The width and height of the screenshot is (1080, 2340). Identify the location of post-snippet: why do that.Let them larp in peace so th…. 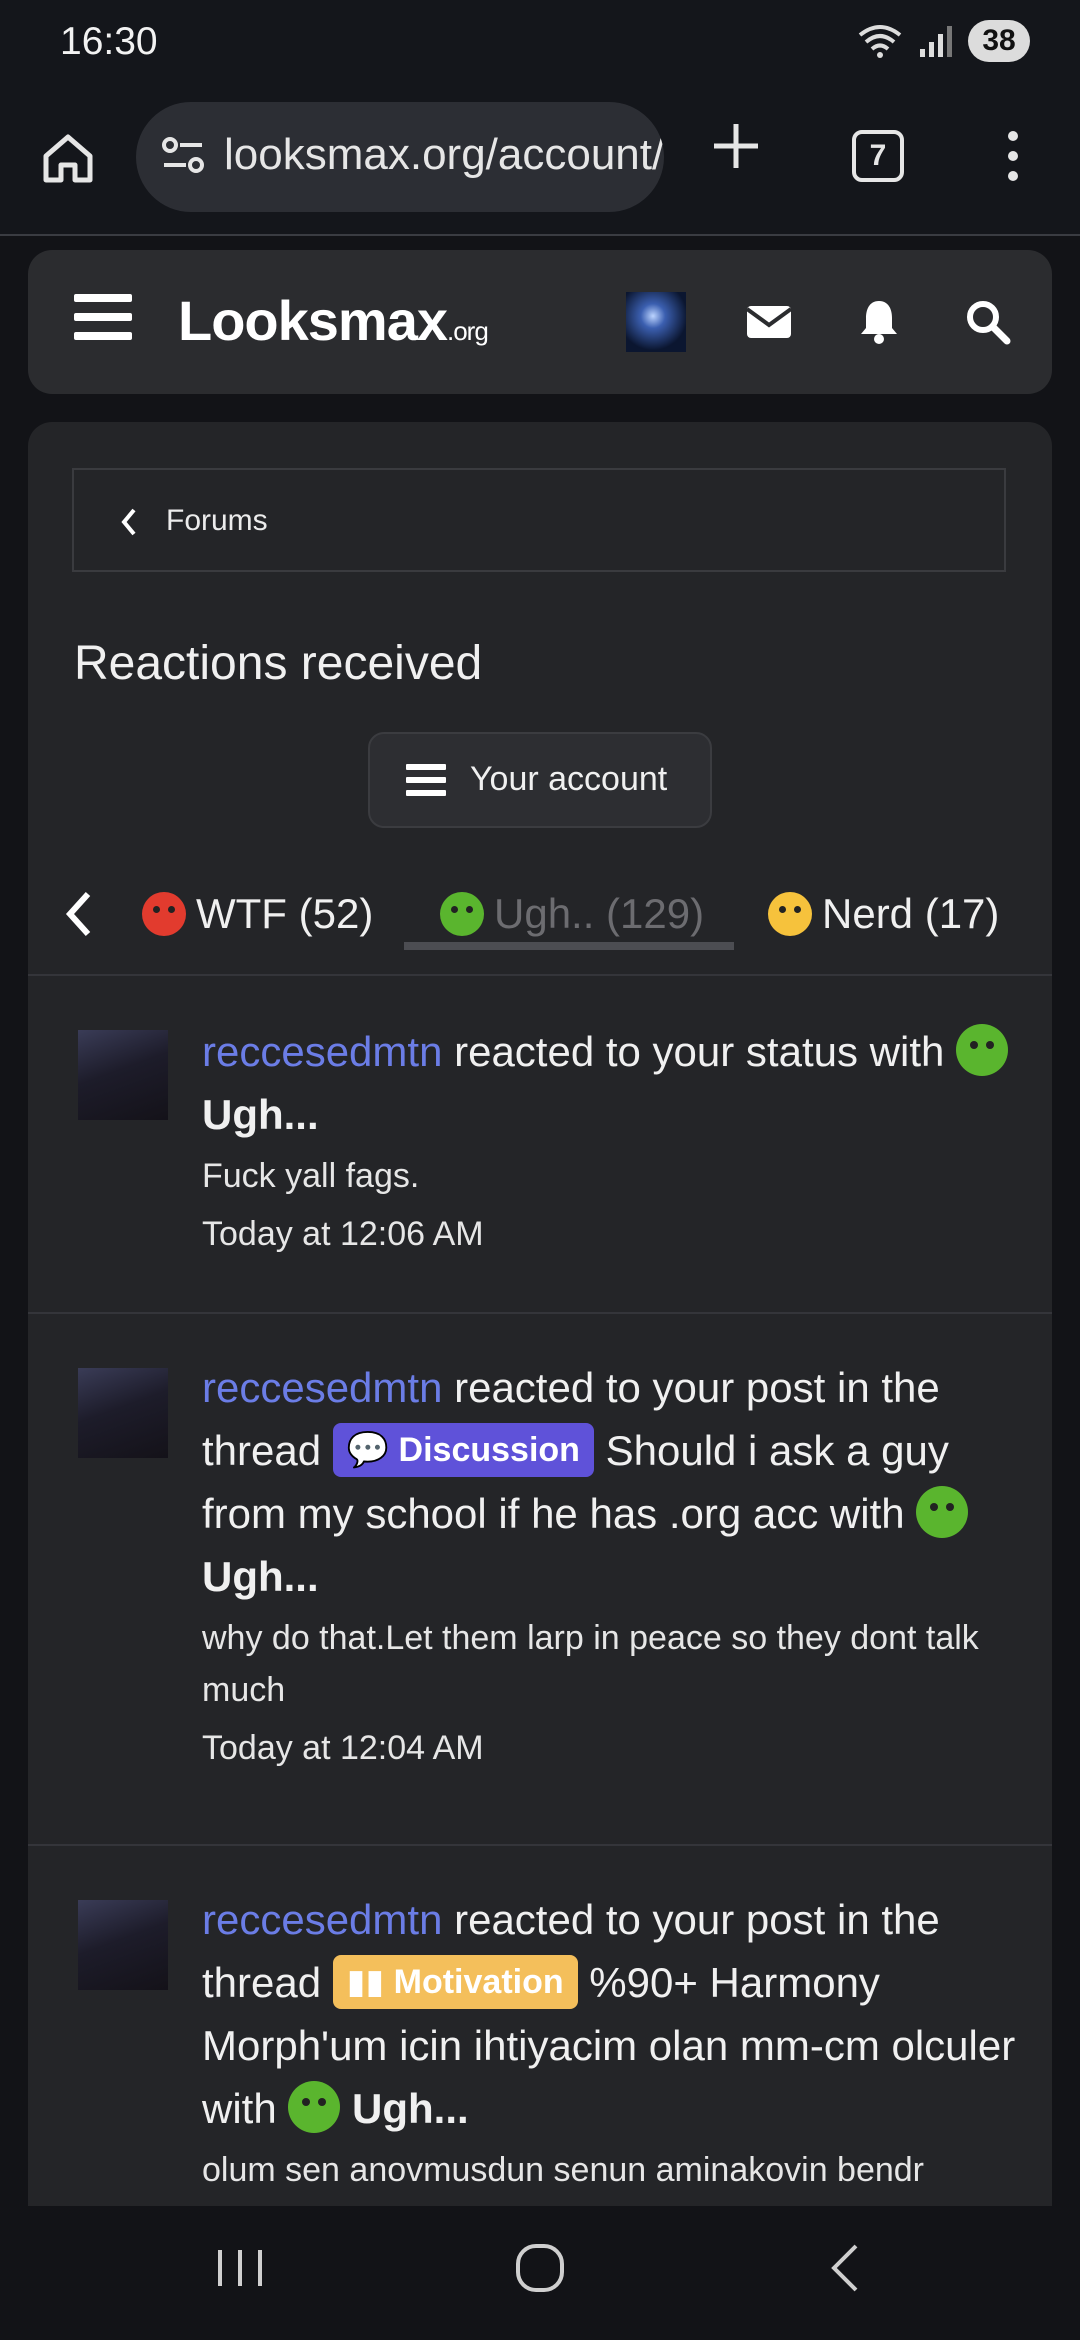
(620, 1664).